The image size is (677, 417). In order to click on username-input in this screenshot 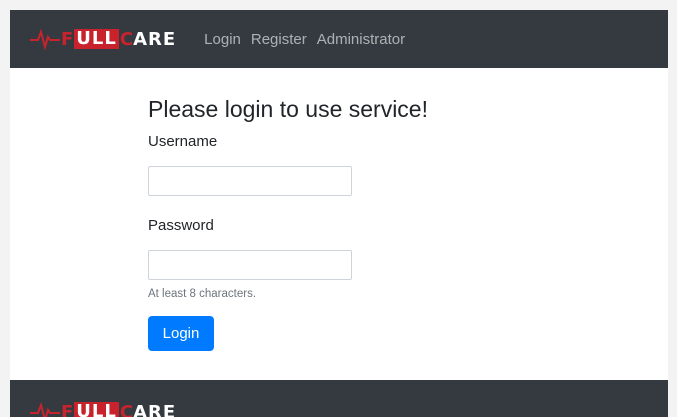, I will do `click(250, 181)`.